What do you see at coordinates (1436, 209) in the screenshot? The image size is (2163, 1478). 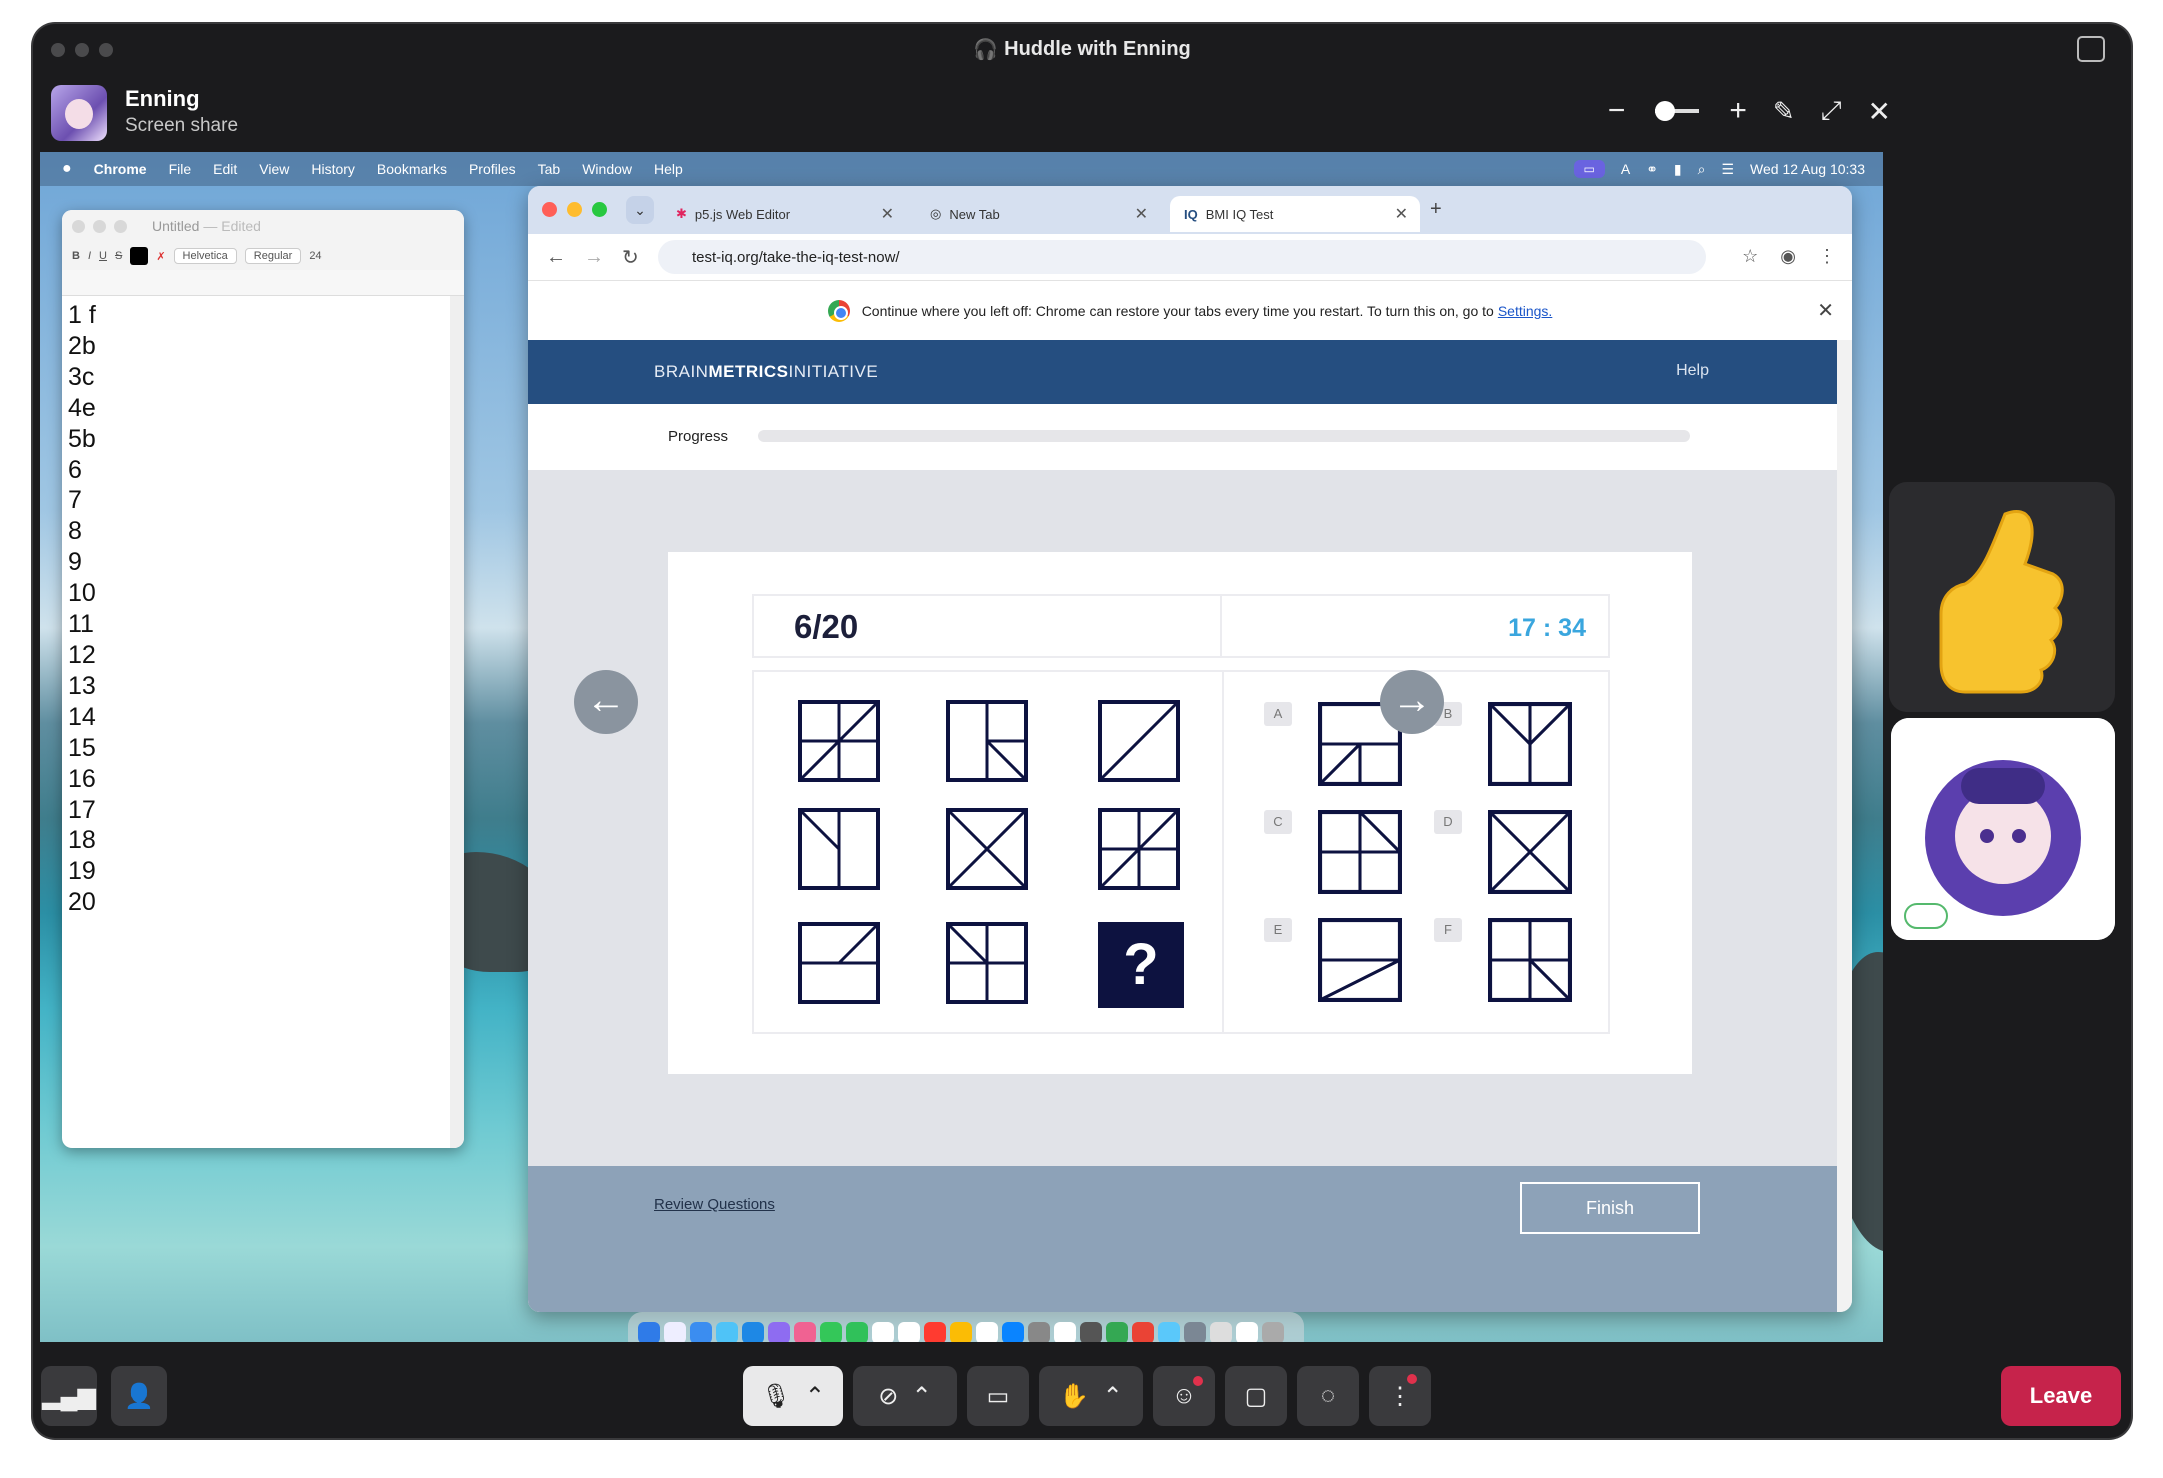 I see `new-tab-icon: +` at bounding box center [1436, 209].